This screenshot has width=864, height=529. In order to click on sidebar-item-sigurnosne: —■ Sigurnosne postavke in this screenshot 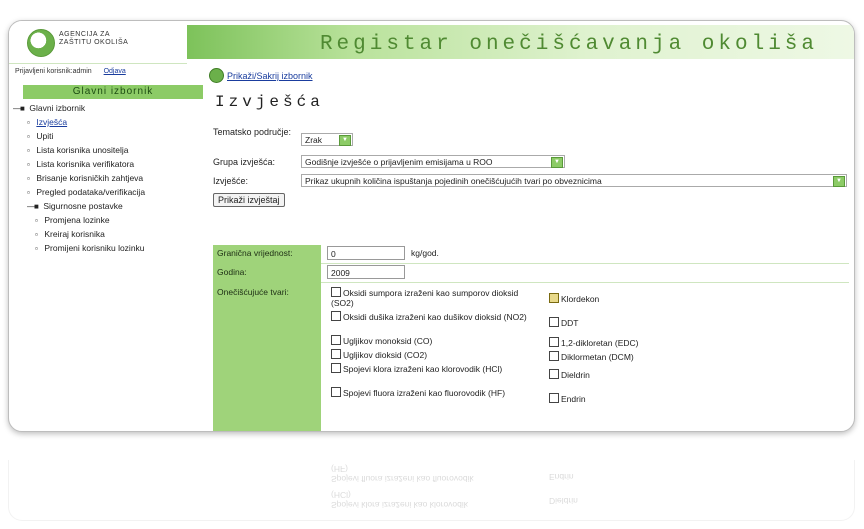, I will do `click(110, 206)`.